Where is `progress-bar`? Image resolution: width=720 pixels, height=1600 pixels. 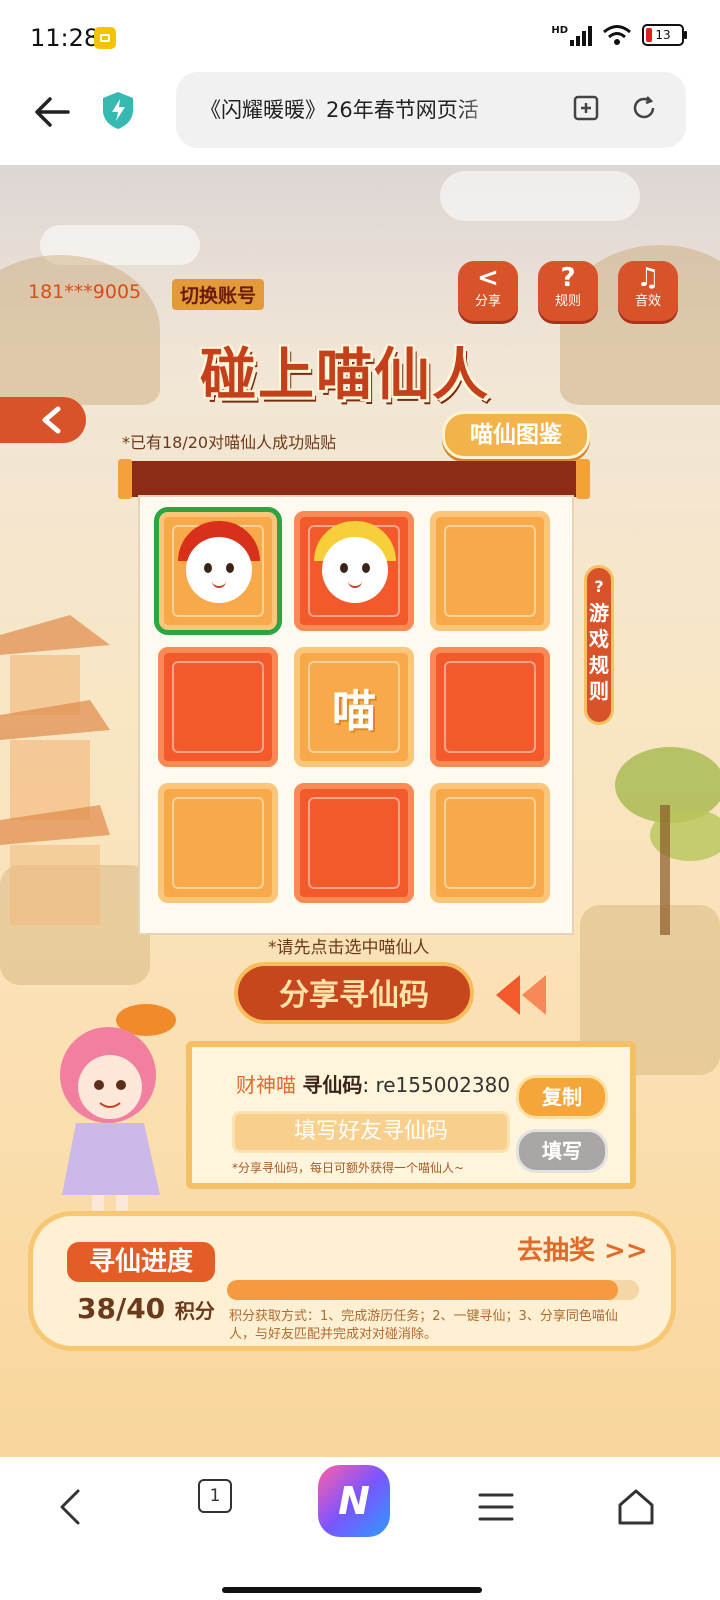
progress-bar is located at coordinates (433, 1290).